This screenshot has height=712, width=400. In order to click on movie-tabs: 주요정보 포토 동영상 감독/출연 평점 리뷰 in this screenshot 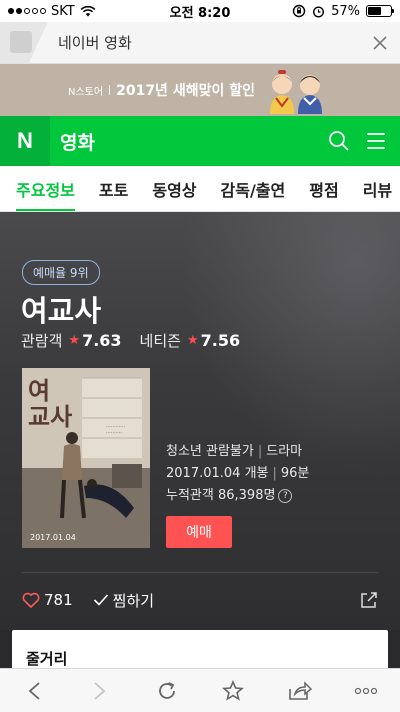, I will do `click(200, 189)`.